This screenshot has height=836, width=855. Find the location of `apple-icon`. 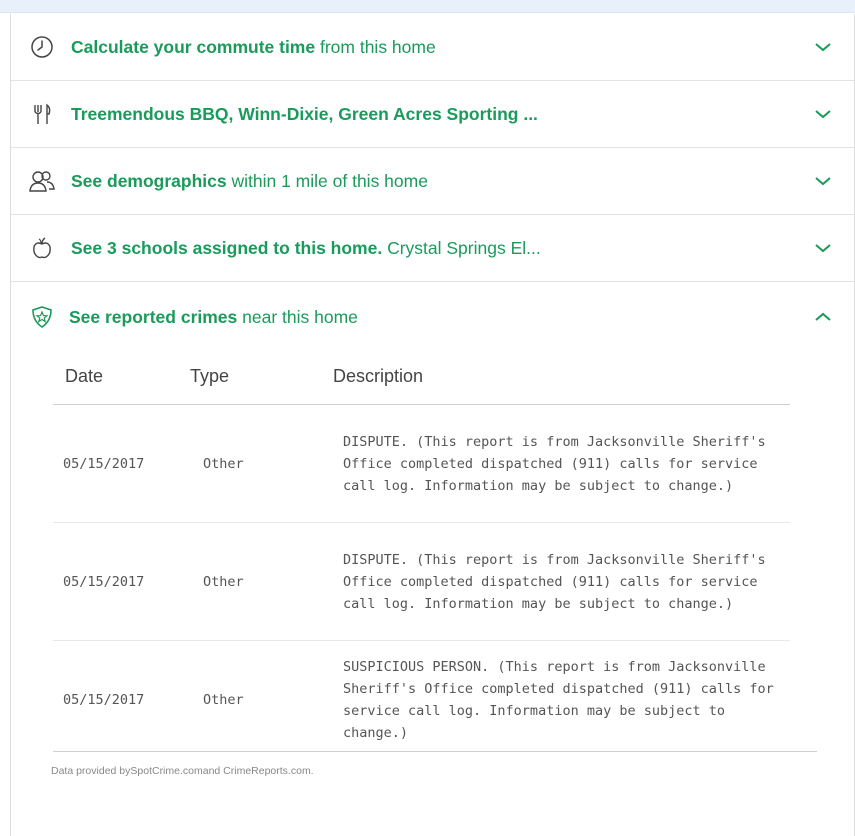

apple-icon is located at coordinates (42, 248).